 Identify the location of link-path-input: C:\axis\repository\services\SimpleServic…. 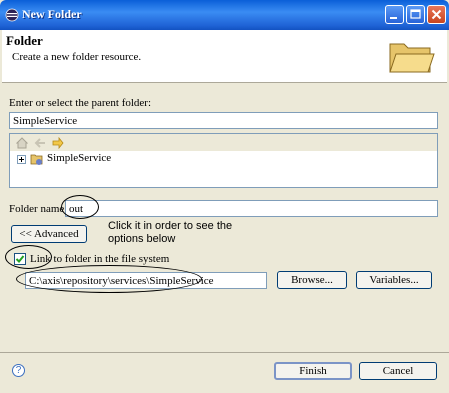
(146, 280).